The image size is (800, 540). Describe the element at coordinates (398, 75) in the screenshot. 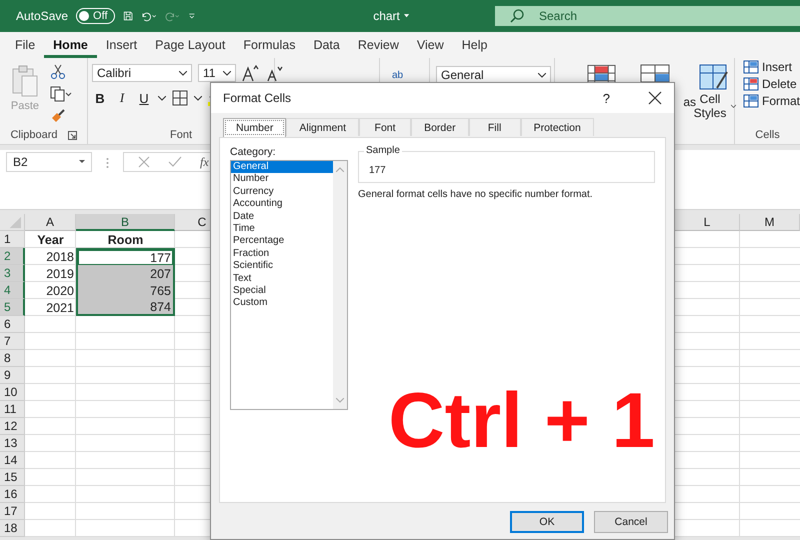

I see `wrap-text-button: ab` at that location.